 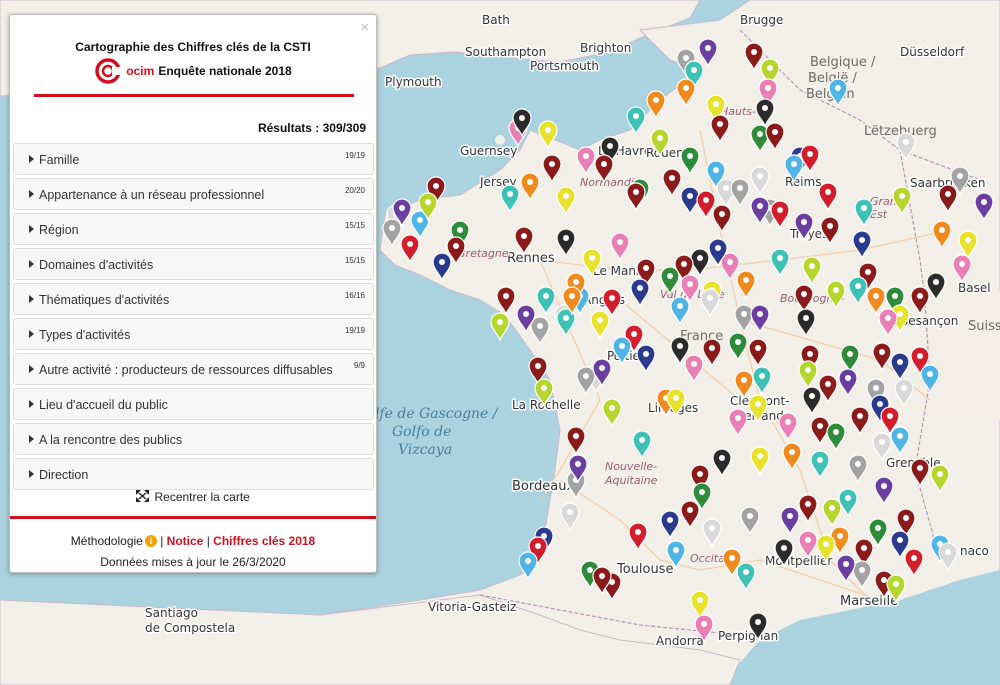 I want to click on svg-text: Portsmouth, so click(x=564, y=66).